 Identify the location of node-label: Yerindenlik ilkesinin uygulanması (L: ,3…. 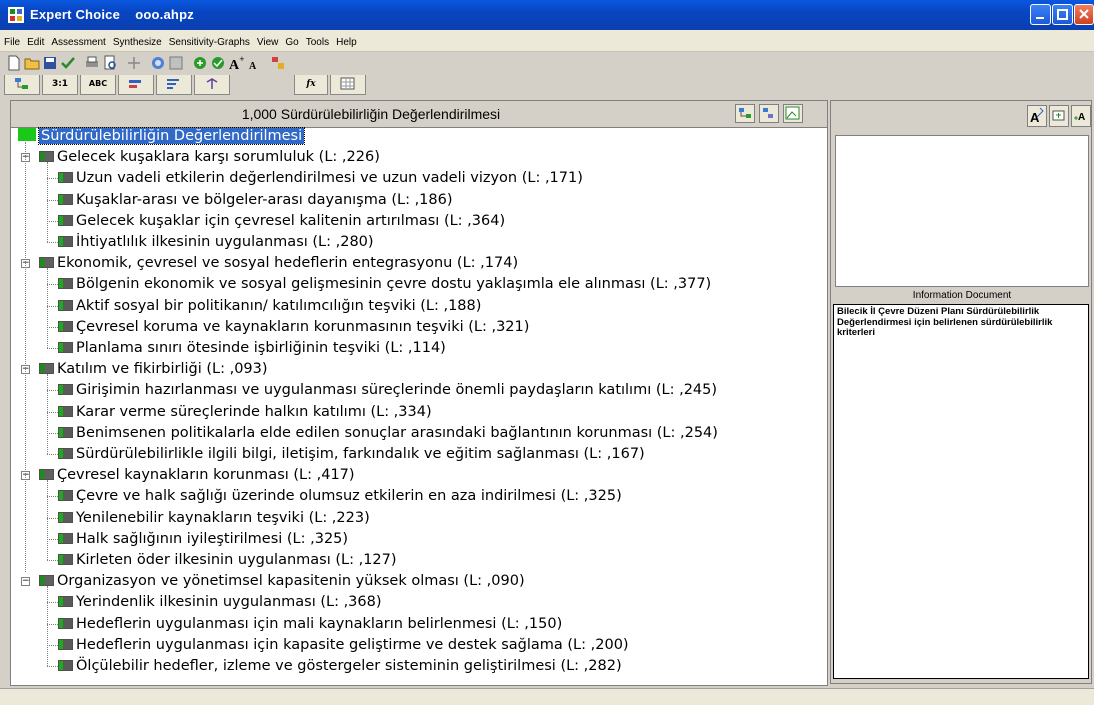
(229, 602).